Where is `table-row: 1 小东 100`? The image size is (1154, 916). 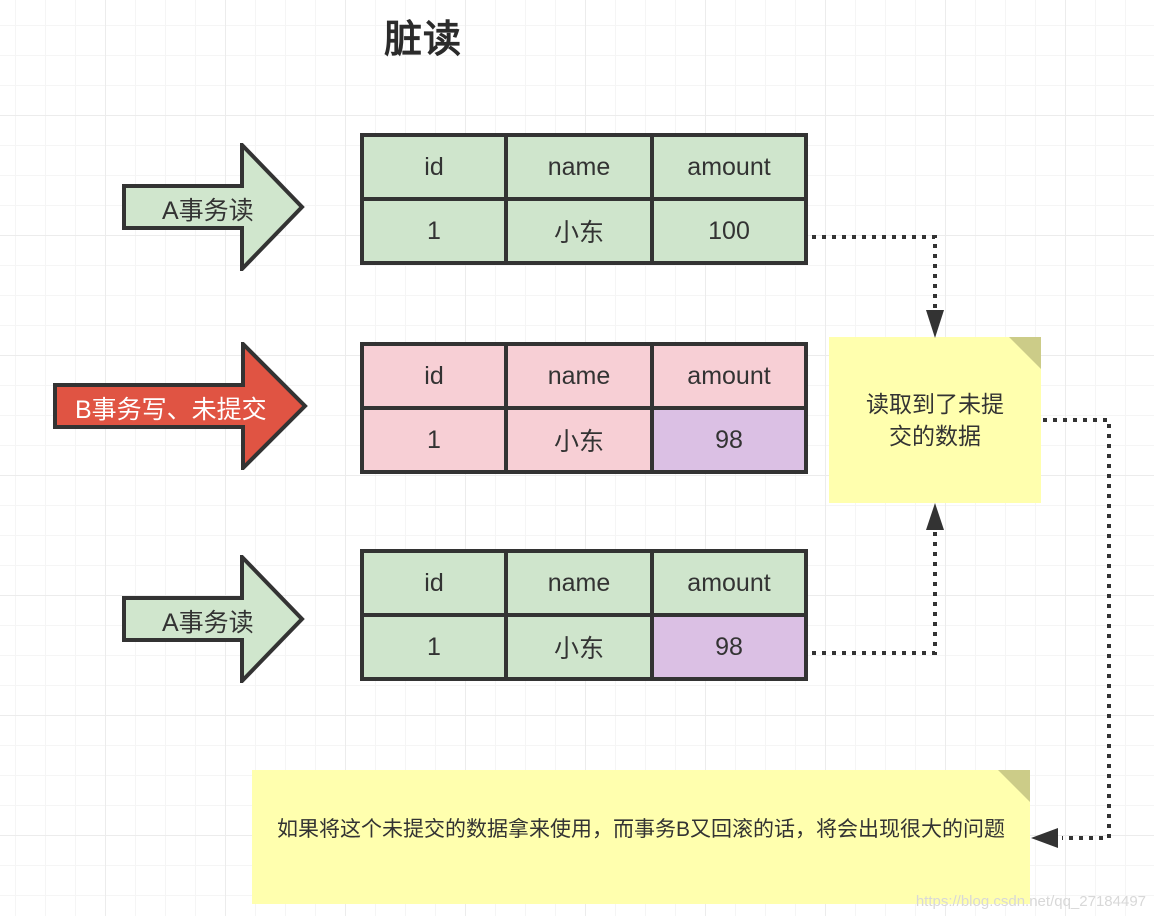
table-row: 1 小东 100 is located at coordinates (584, 231).